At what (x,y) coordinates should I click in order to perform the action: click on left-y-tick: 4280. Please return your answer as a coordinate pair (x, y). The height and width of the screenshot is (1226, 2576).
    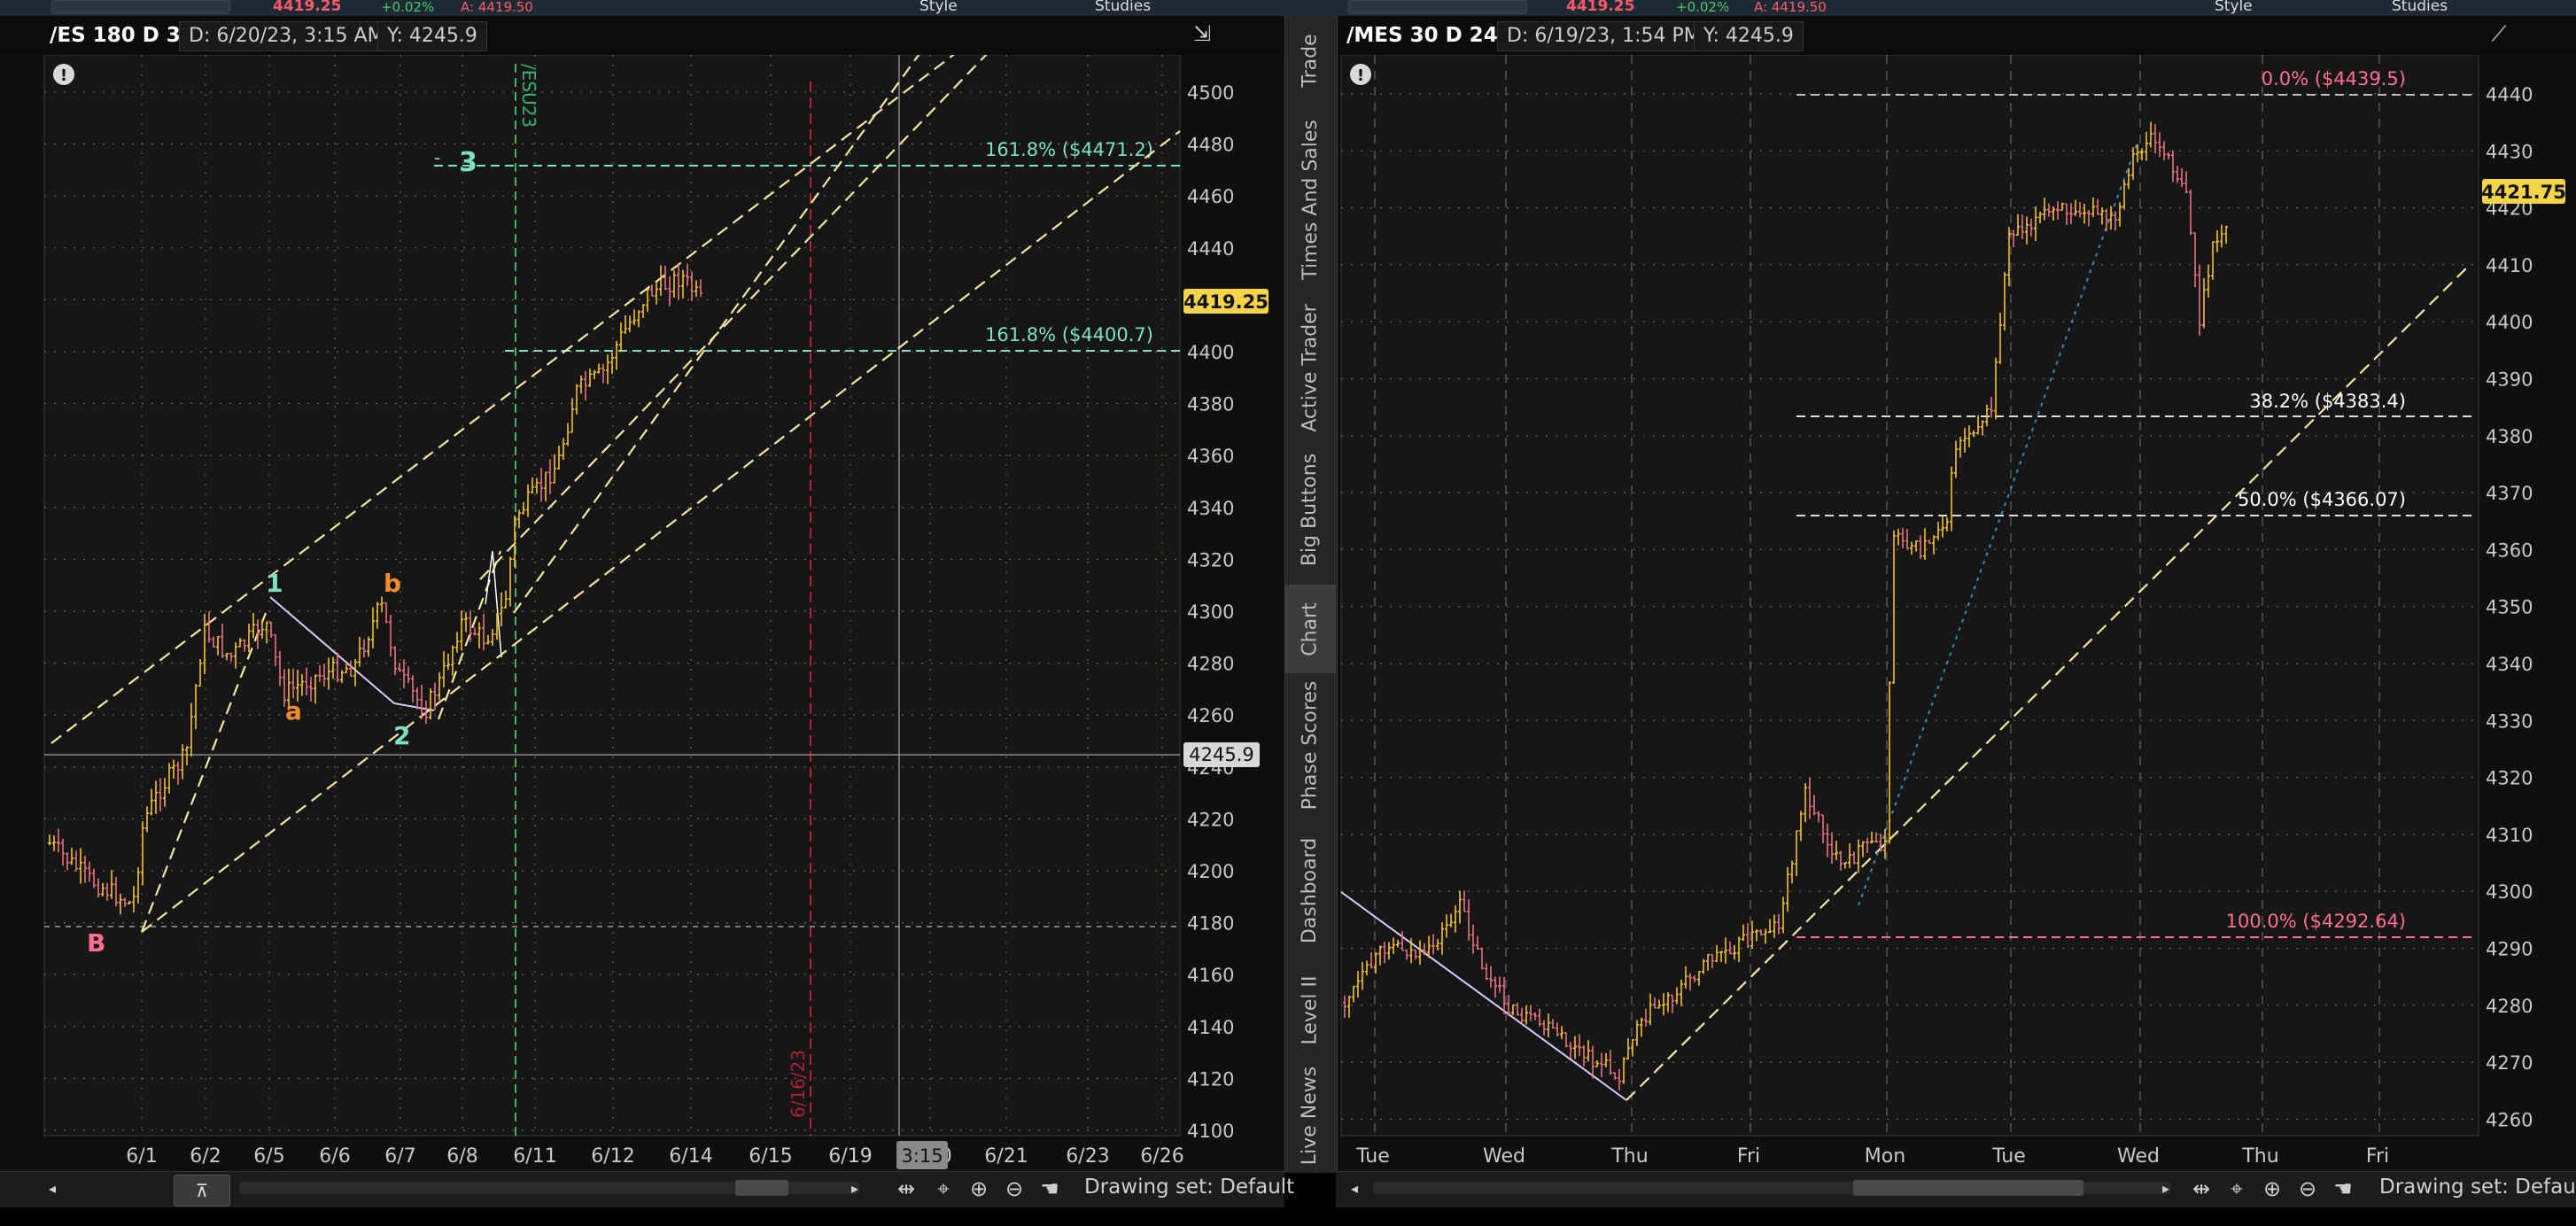
    Looking at the image, I should click on (1210, 664).